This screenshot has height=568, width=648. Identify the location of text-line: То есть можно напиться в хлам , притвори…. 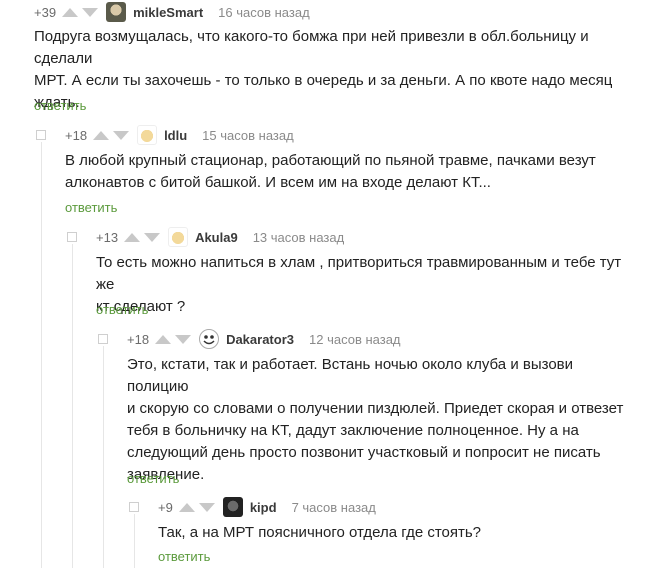
(359, 273).